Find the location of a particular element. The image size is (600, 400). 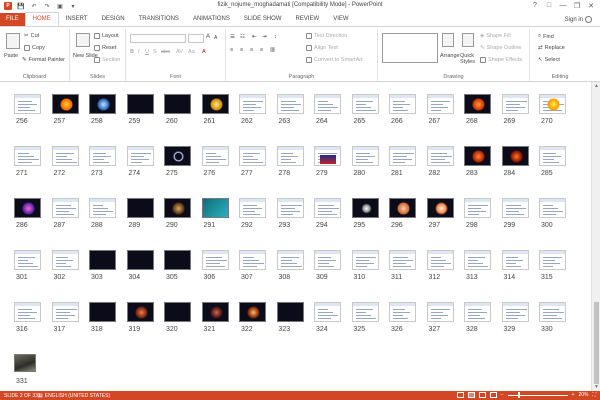

zoom-knob is located at coordinates (519, 394).